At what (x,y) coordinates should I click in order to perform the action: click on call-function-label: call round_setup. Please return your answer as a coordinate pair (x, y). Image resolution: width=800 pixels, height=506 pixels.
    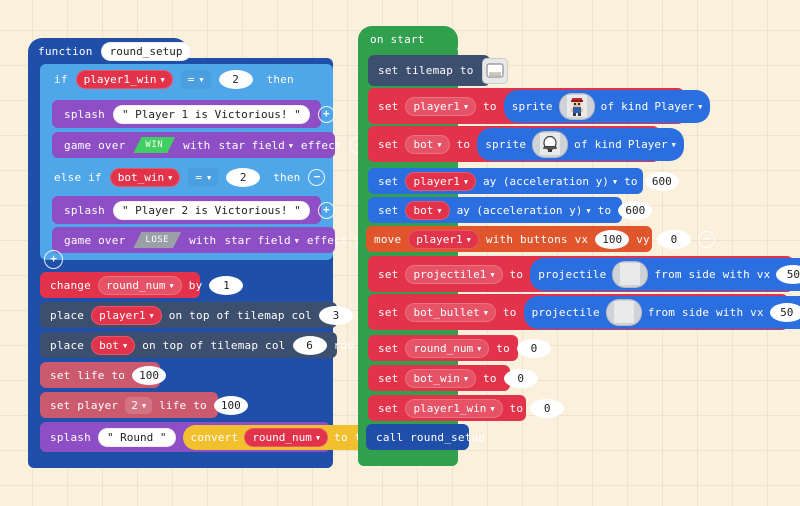
    Looking at the image, I should click on (431, 437).